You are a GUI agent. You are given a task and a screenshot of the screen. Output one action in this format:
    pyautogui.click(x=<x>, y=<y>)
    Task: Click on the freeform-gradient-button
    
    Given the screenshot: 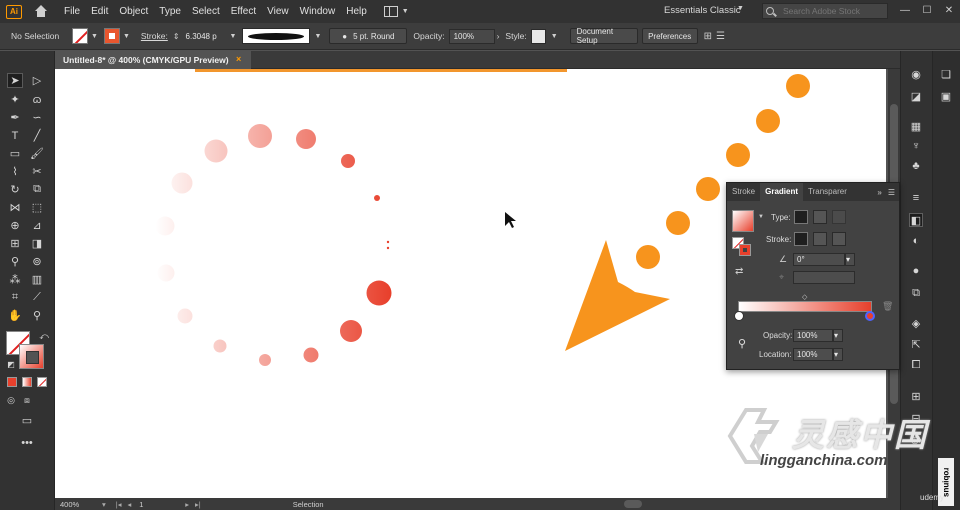 What is the action you would take?
    pyautogui.click(x=839, y=217)
    